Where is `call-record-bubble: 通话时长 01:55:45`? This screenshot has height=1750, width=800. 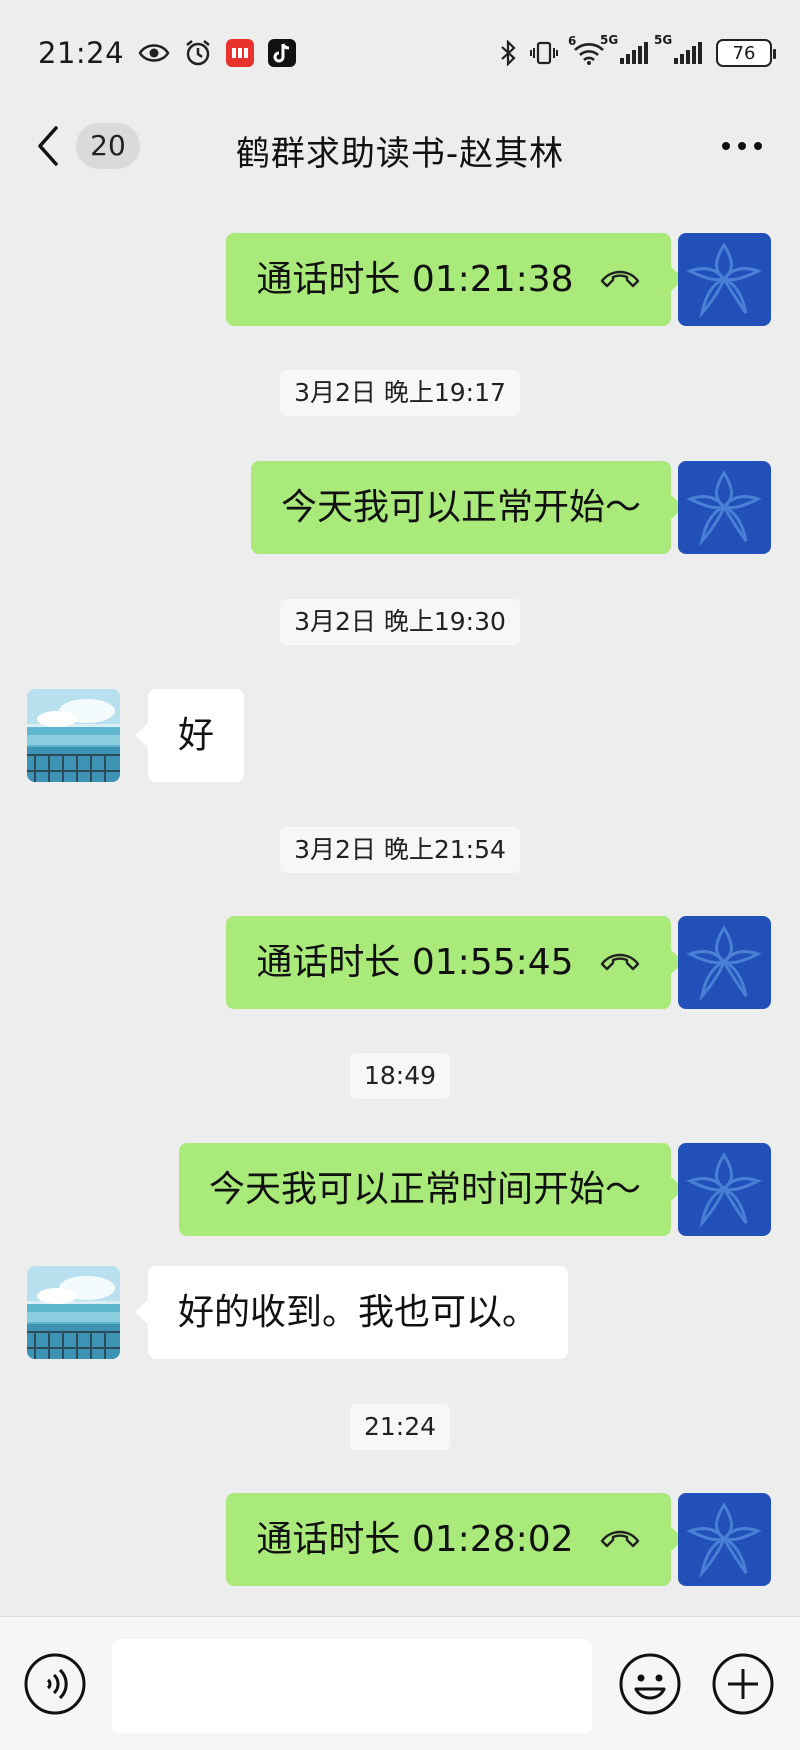
call-record-bubble: 通话时长 01:55:45 is located at coordinates (455, 962).